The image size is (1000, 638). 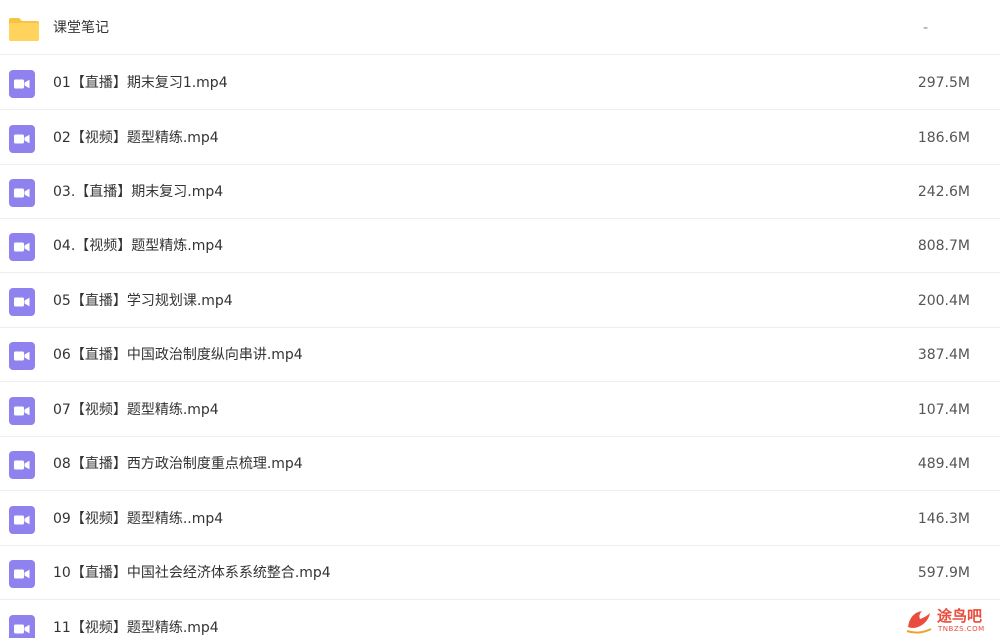 I want to click on watermark-subtext: TNBZS.COM, so click(x=961, y=629).